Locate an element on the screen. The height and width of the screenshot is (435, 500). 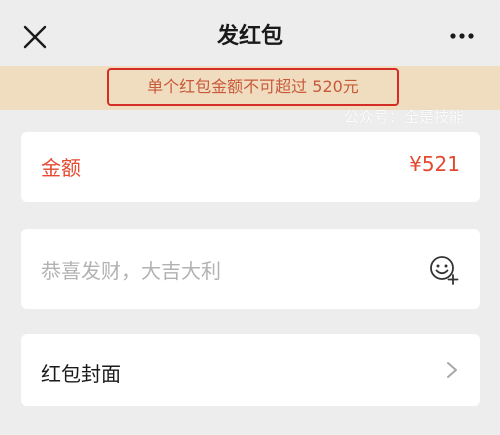
amount-value: ¥521 is located at coordinates (434, 164).